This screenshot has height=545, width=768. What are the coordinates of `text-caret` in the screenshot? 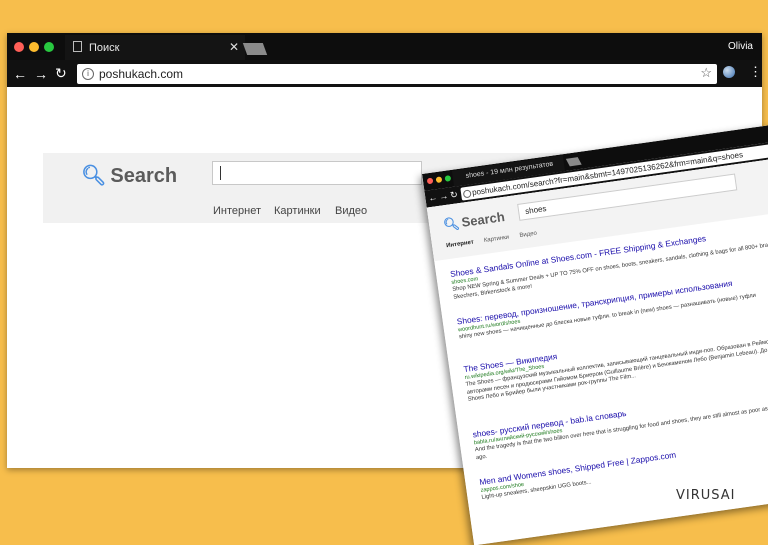 It's located at (220, 173).